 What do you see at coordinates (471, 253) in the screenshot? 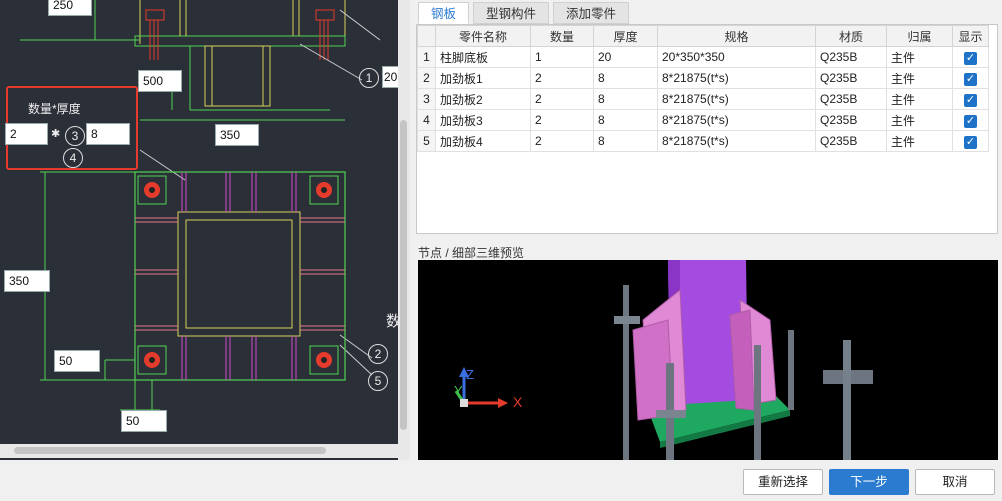
I see `preview-title: 节点 / 细部三维预览` at bounding box center [471, 253].